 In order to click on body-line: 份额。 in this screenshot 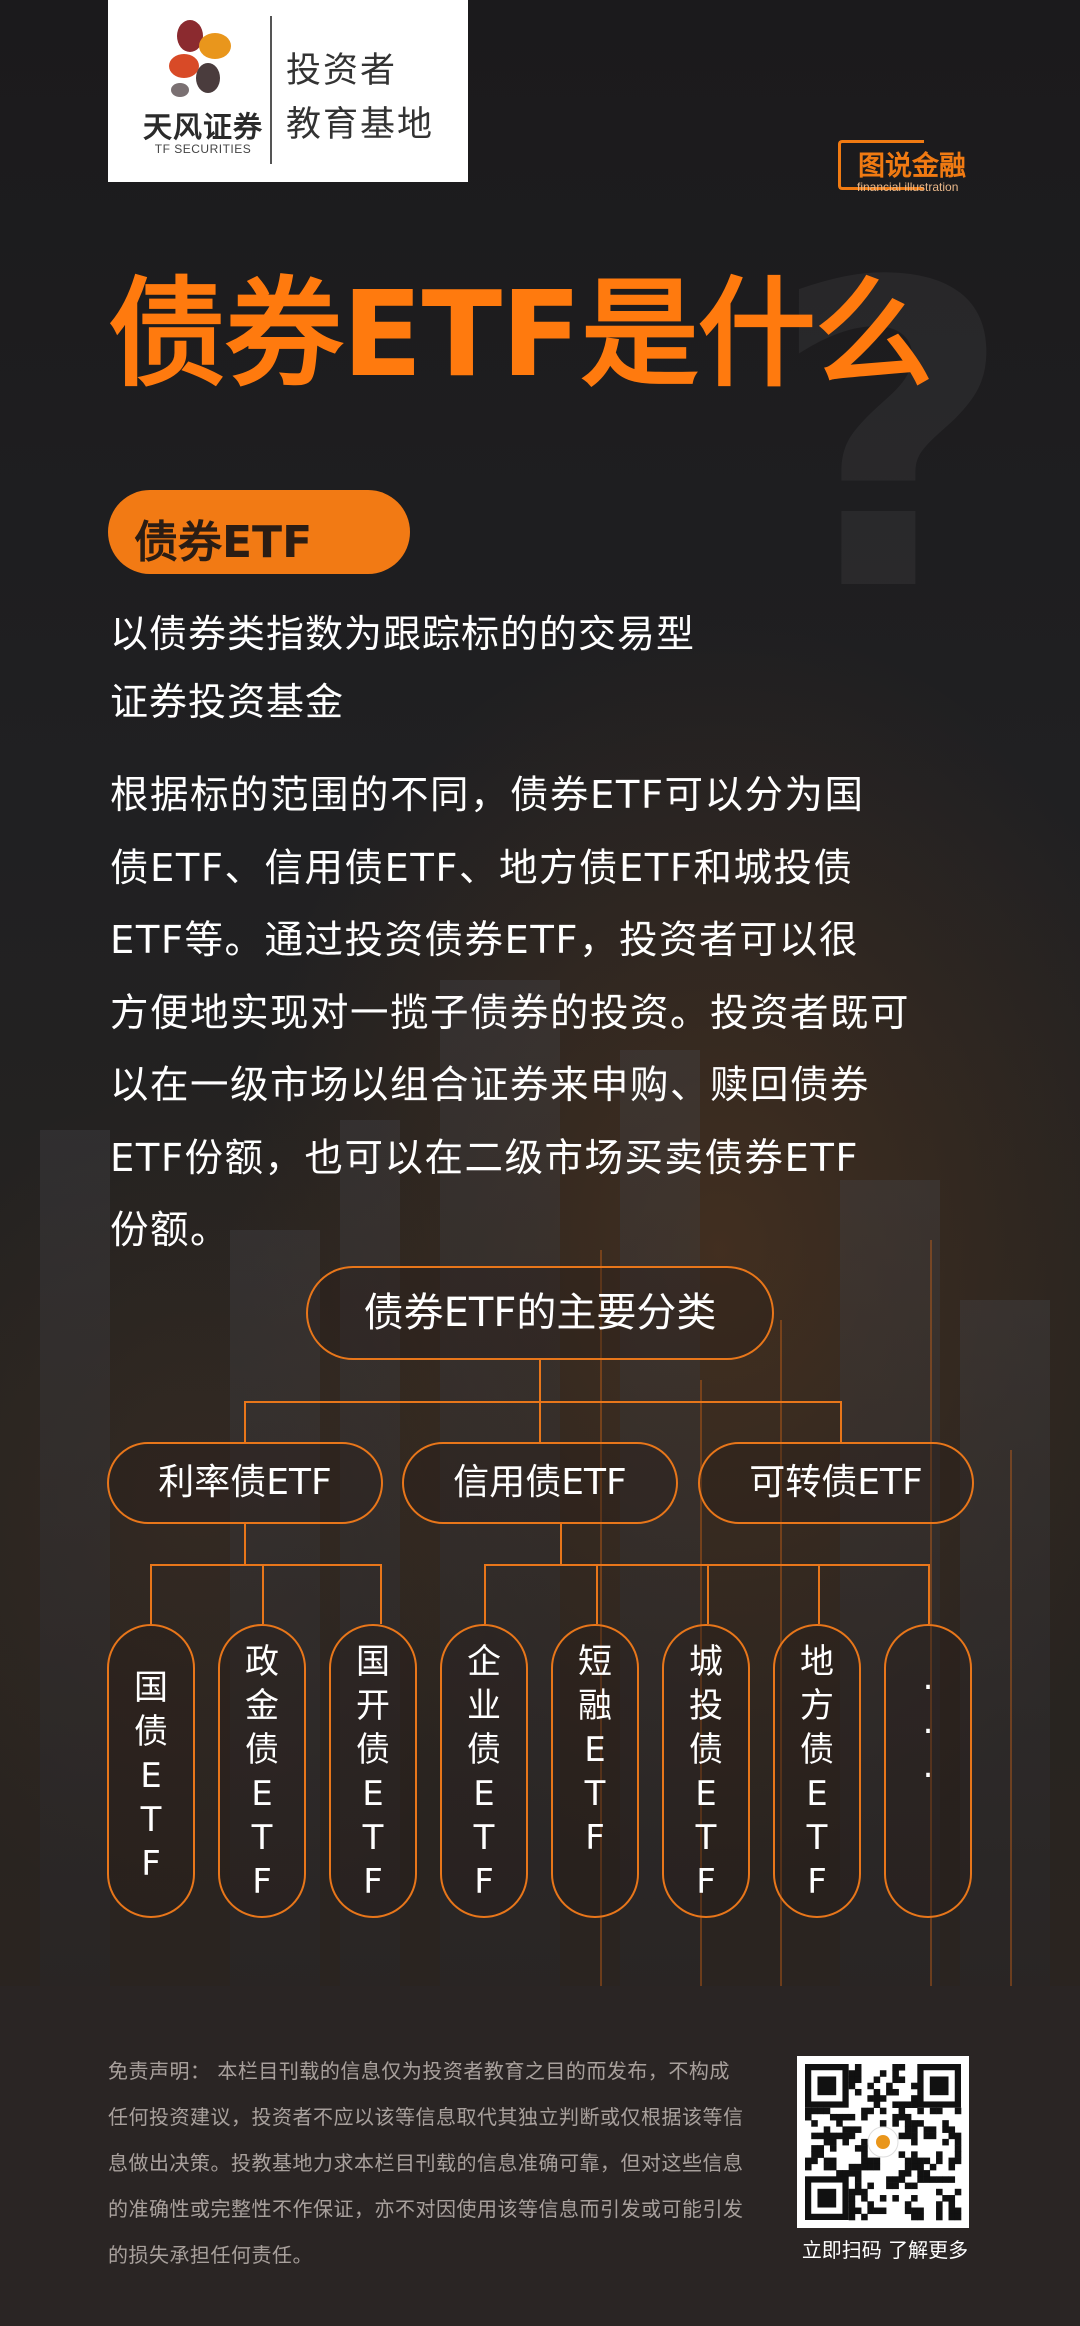, I will do `click(170, 1230)`.